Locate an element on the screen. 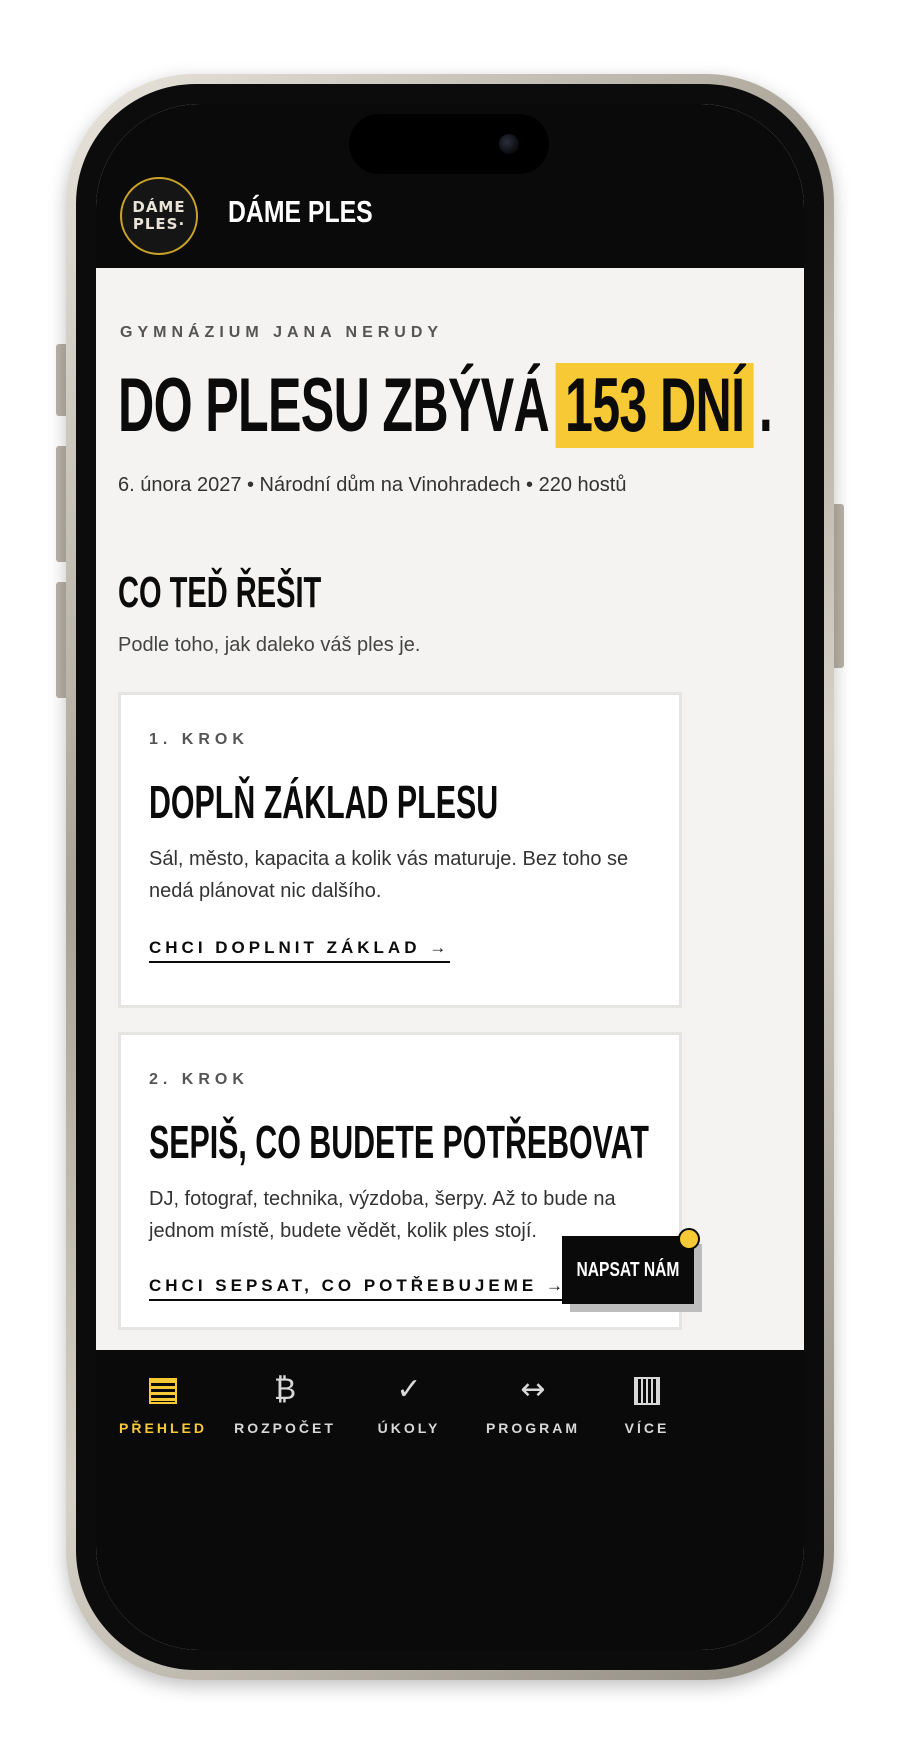  tab-program: ↔ PROGRAM is located at coordinates (533, 1415).